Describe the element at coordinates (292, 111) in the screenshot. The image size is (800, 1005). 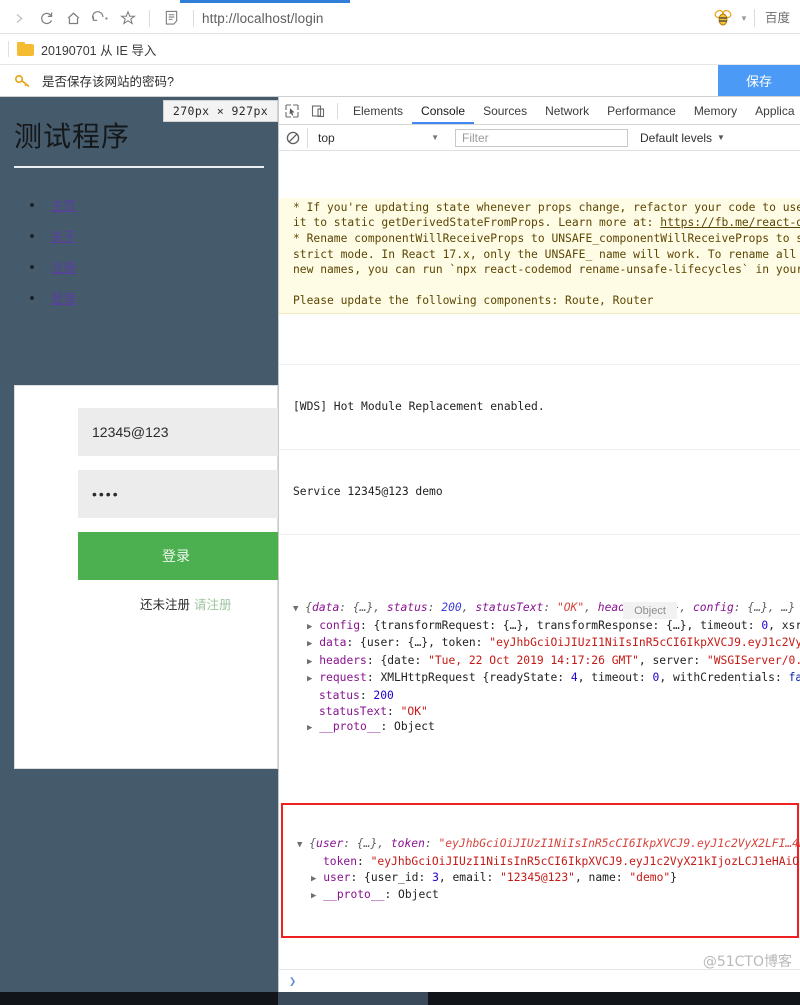
I see `inspect-element-icon` at that location.